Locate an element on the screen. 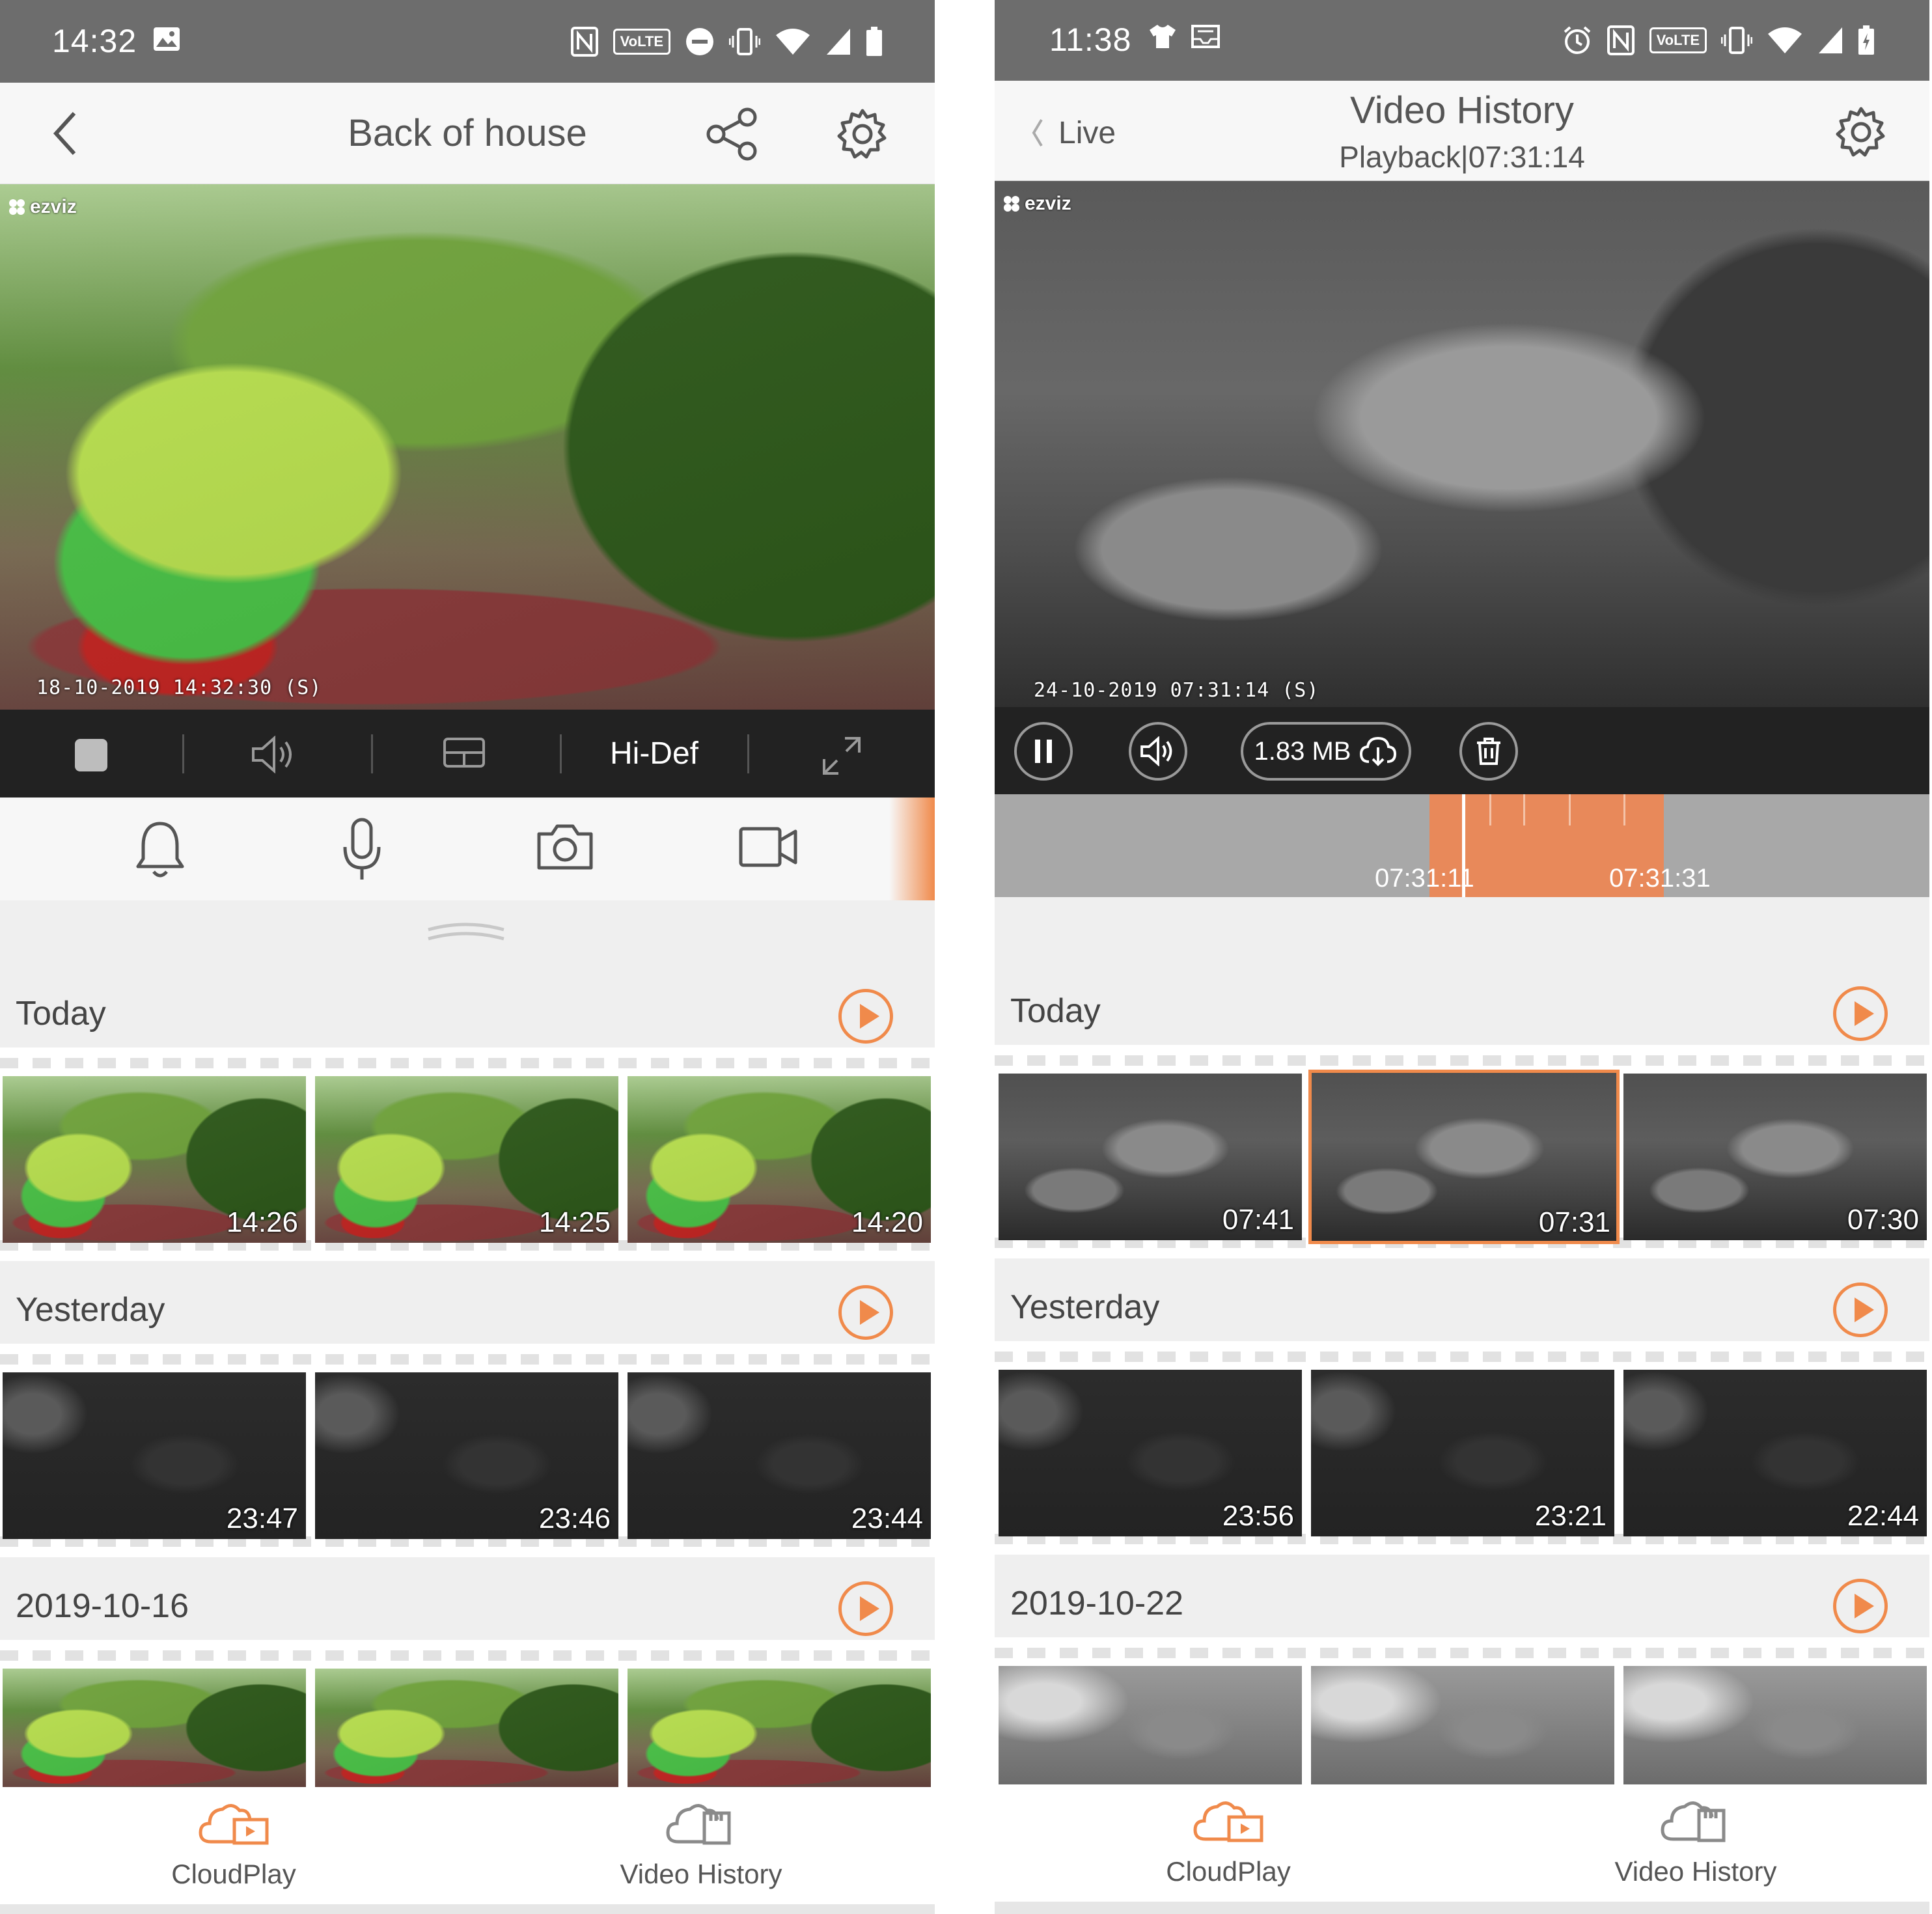 The height and width of the screenshot is (1914, 1932). bottom-navigation: CloudPlay Video History is located at coordinates (467, 1846).